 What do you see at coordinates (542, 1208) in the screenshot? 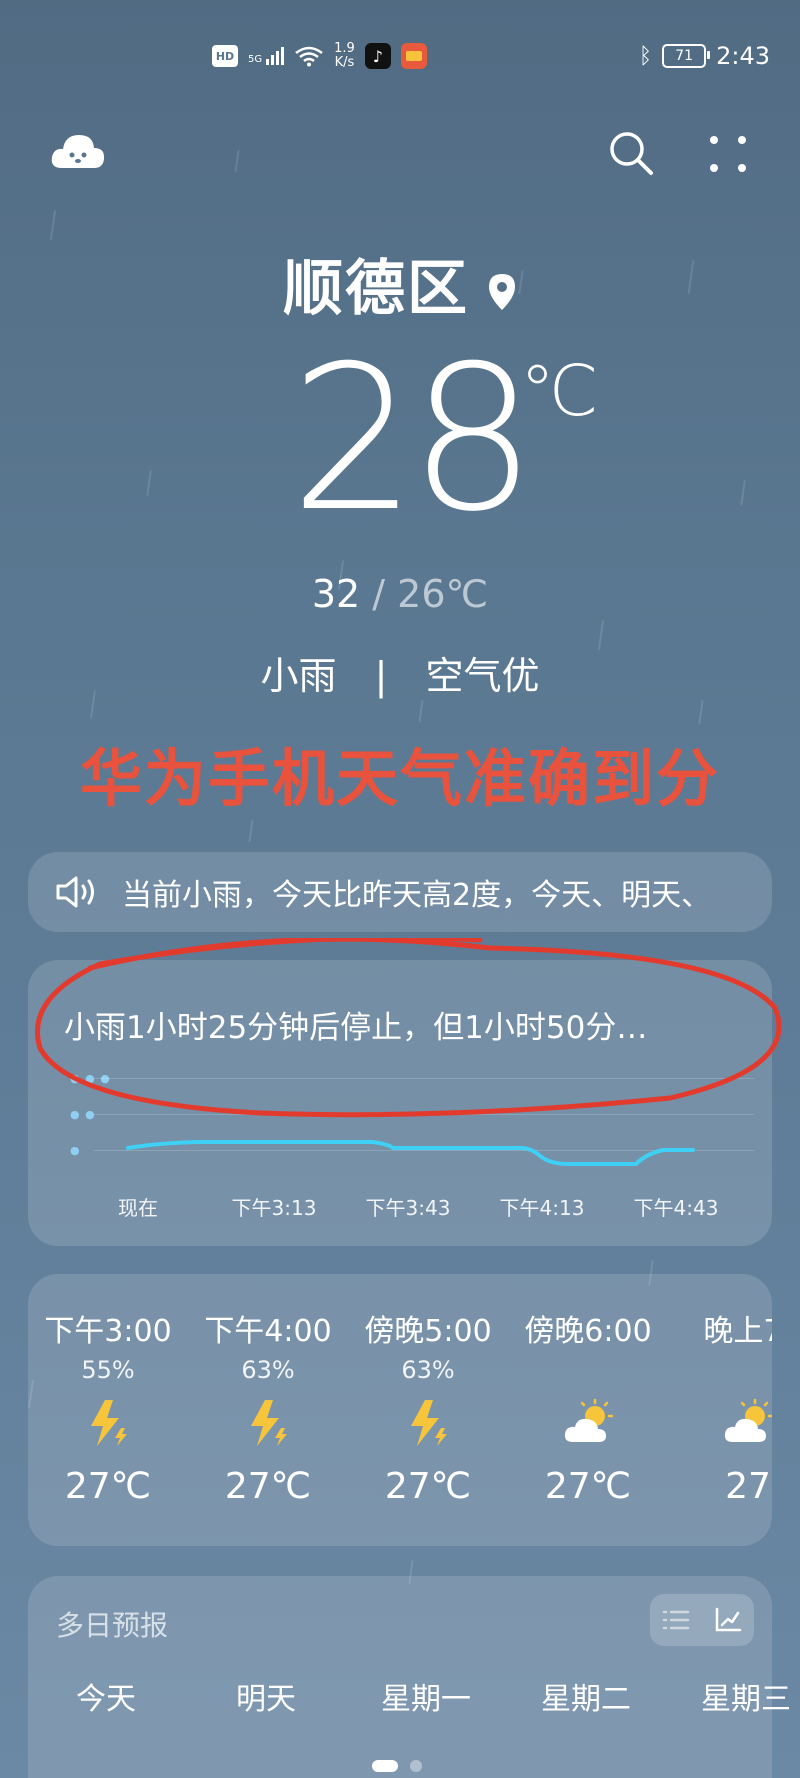
I see `time-label: 下午4:13` at bounding box center [542, 1208].